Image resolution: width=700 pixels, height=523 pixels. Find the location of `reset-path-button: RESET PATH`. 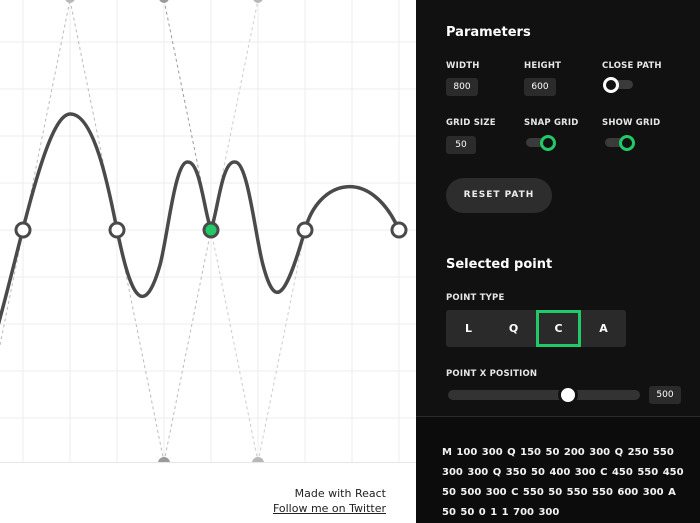

reset-path-button: RESET PATH is located at coordinates (499, 195).